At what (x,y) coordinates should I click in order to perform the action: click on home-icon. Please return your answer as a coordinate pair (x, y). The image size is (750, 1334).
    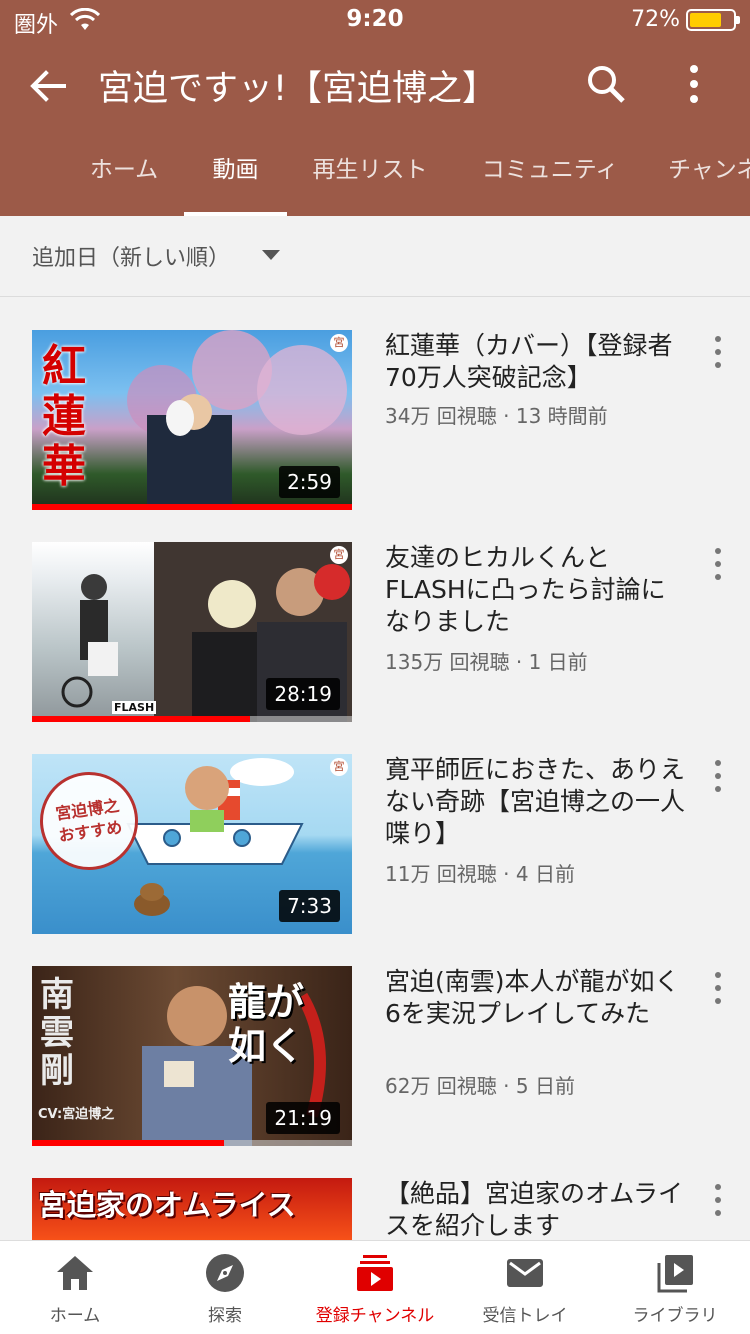
    Looking at the image, I should click on (75, 1273).